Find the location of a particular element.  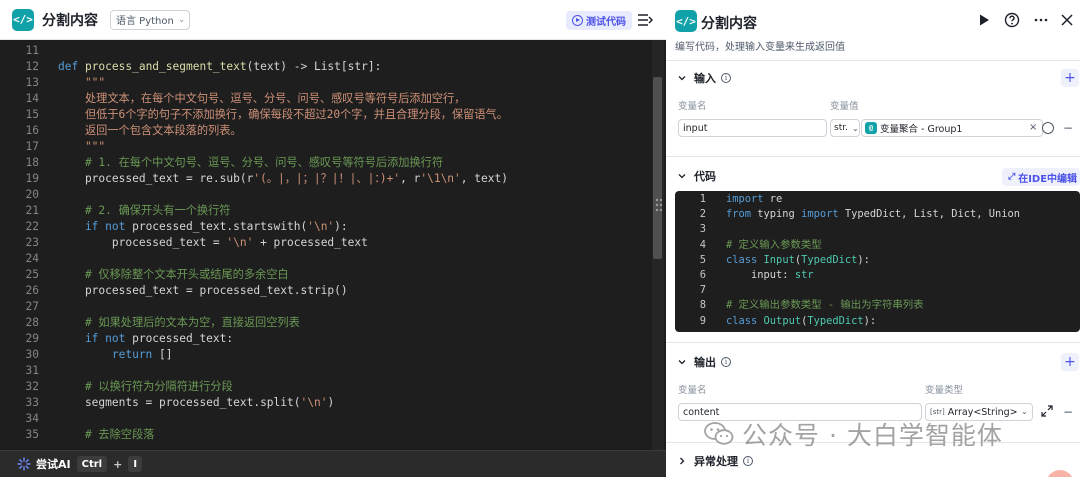

code-text: class Input(TypedDict): is located at coordinates (798, 260).